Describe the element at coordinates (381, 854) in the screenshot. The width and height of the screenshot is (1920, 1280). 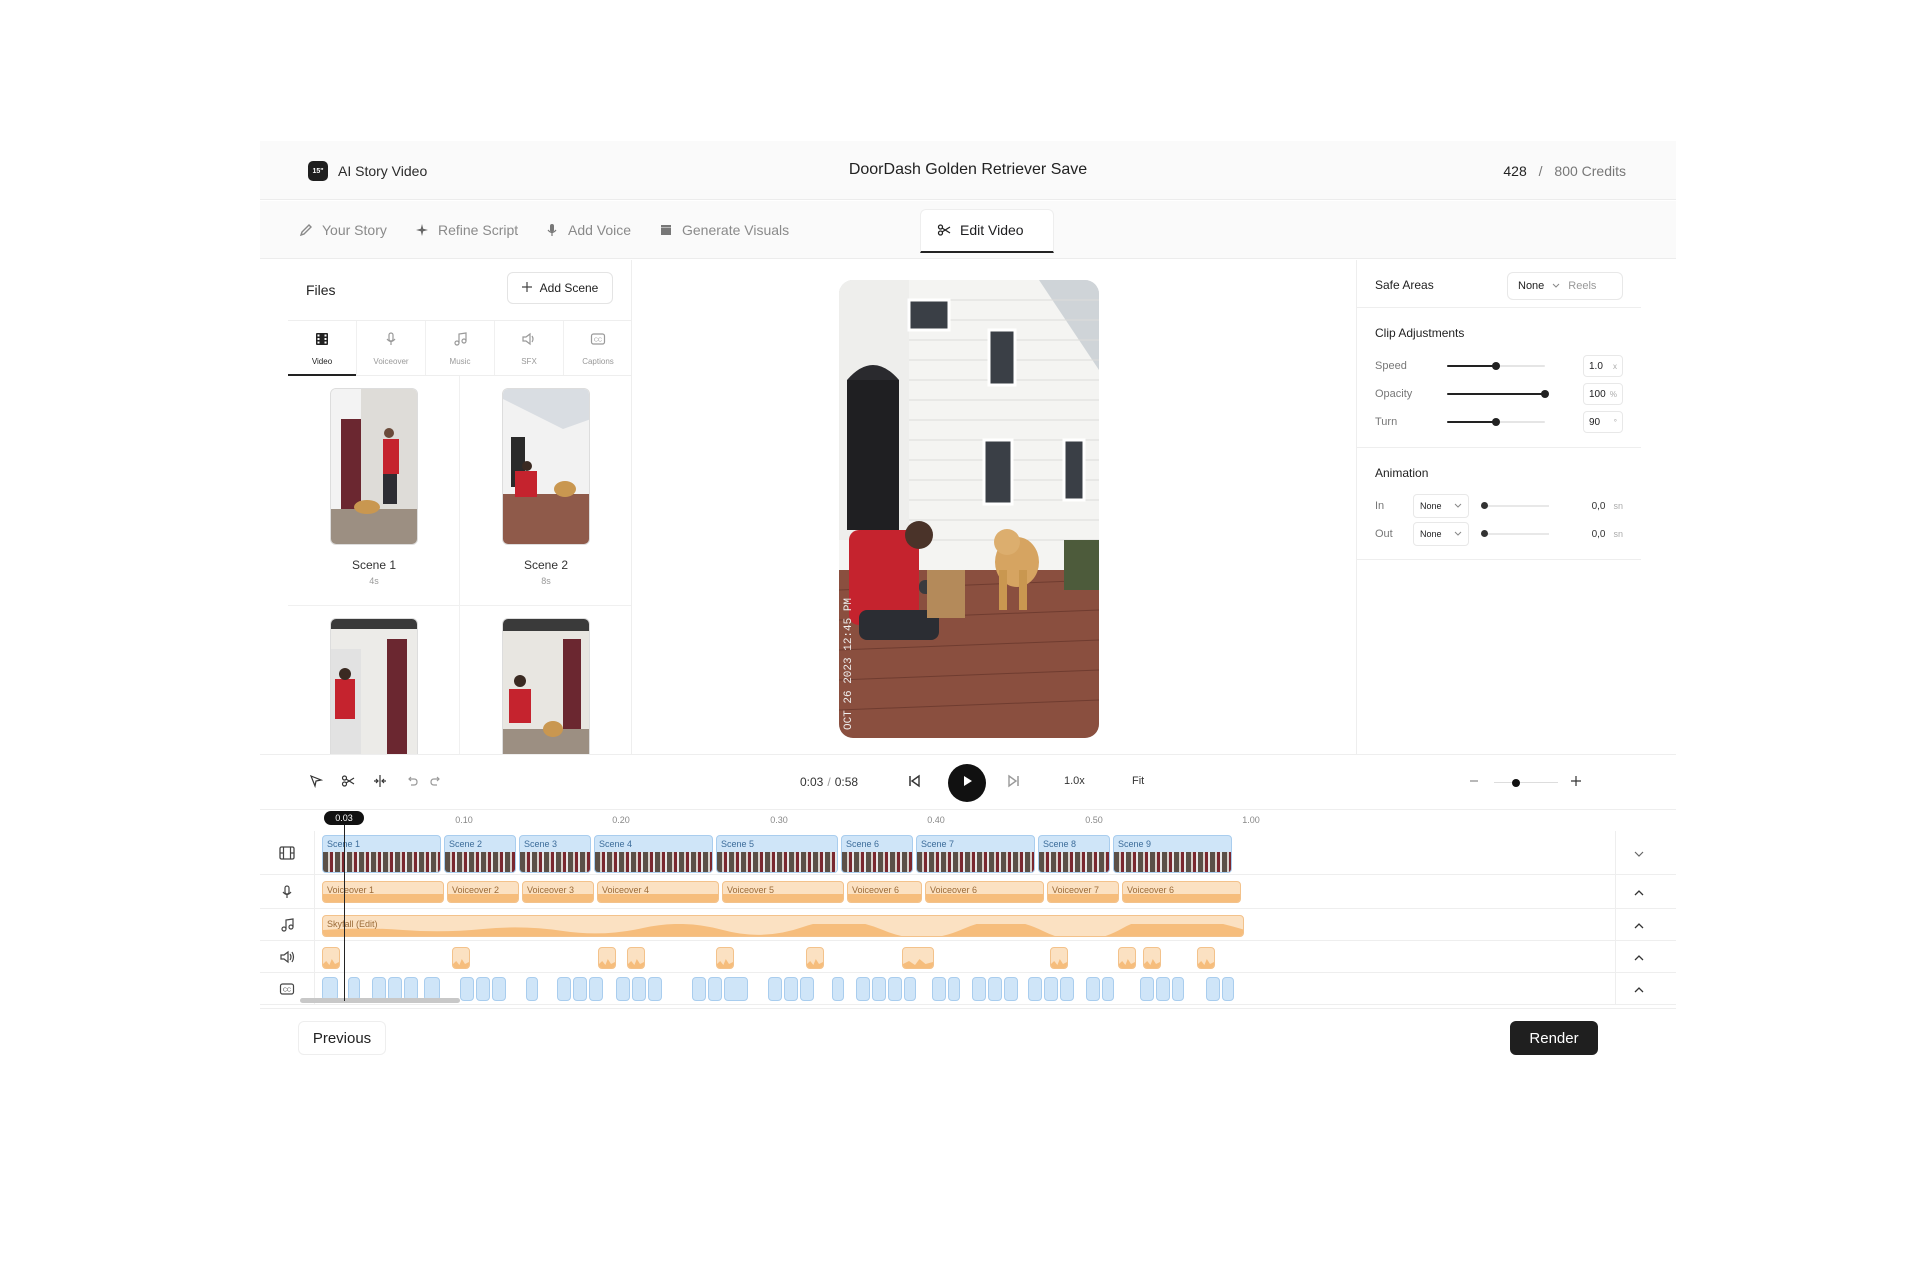
I see `video-clip: Scene 1` at that location.